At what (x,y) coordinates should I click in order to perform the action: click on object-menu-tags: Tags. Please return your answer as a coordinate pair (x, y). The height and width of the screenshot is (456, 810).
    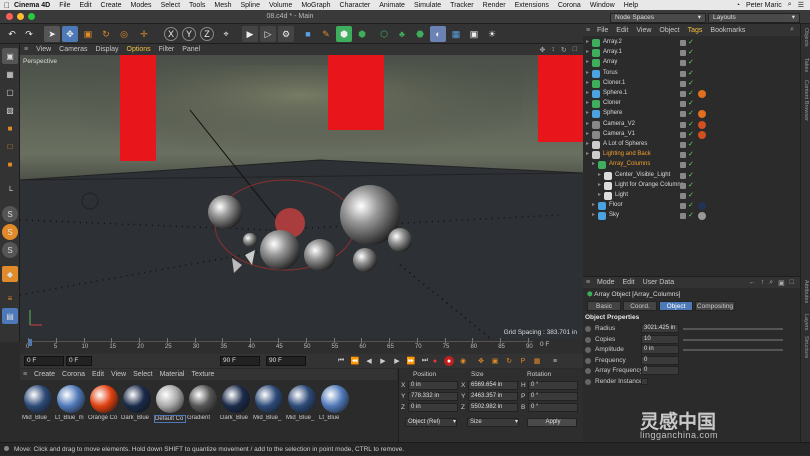
    Looking at the image, I should click on (695, 30).